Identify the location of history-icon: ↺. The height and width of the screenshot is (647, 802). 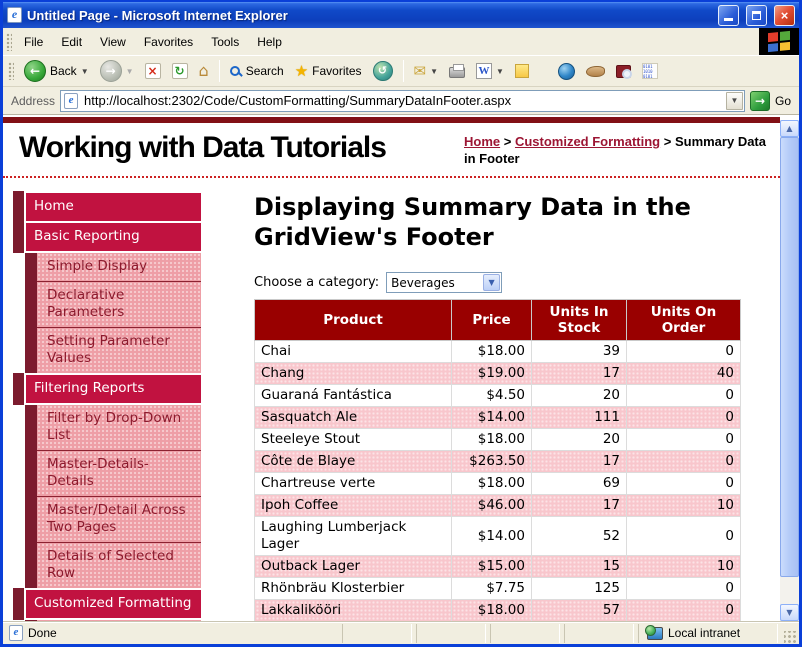
(382, 71).